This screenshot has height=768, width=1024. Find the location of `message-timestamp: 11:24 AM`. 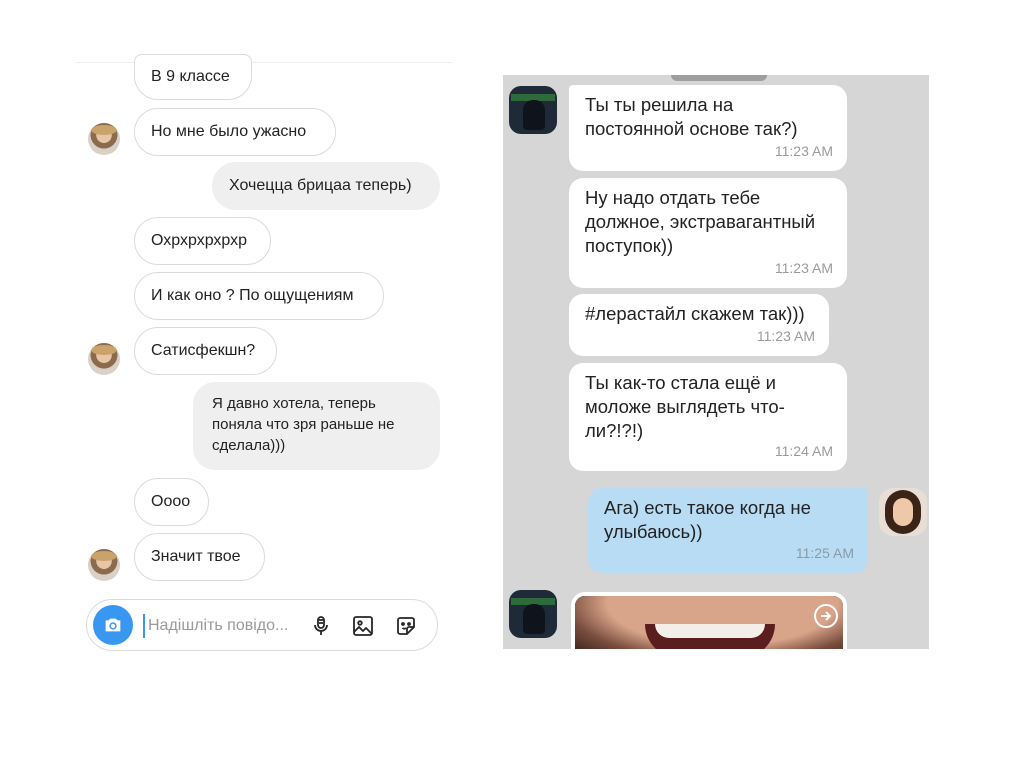

message-timestamp: 11:24 AM is located at coordinates (803, 451).